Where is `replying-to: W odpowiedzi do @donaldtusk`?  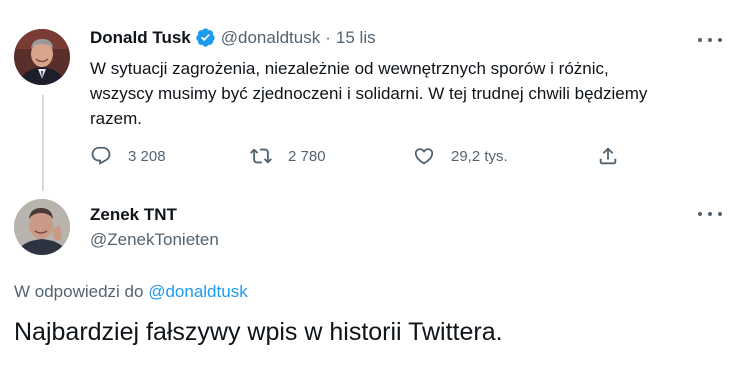
replying-to: W odpowiedzi do @donaldtusk is located at coordinates (131, 292).